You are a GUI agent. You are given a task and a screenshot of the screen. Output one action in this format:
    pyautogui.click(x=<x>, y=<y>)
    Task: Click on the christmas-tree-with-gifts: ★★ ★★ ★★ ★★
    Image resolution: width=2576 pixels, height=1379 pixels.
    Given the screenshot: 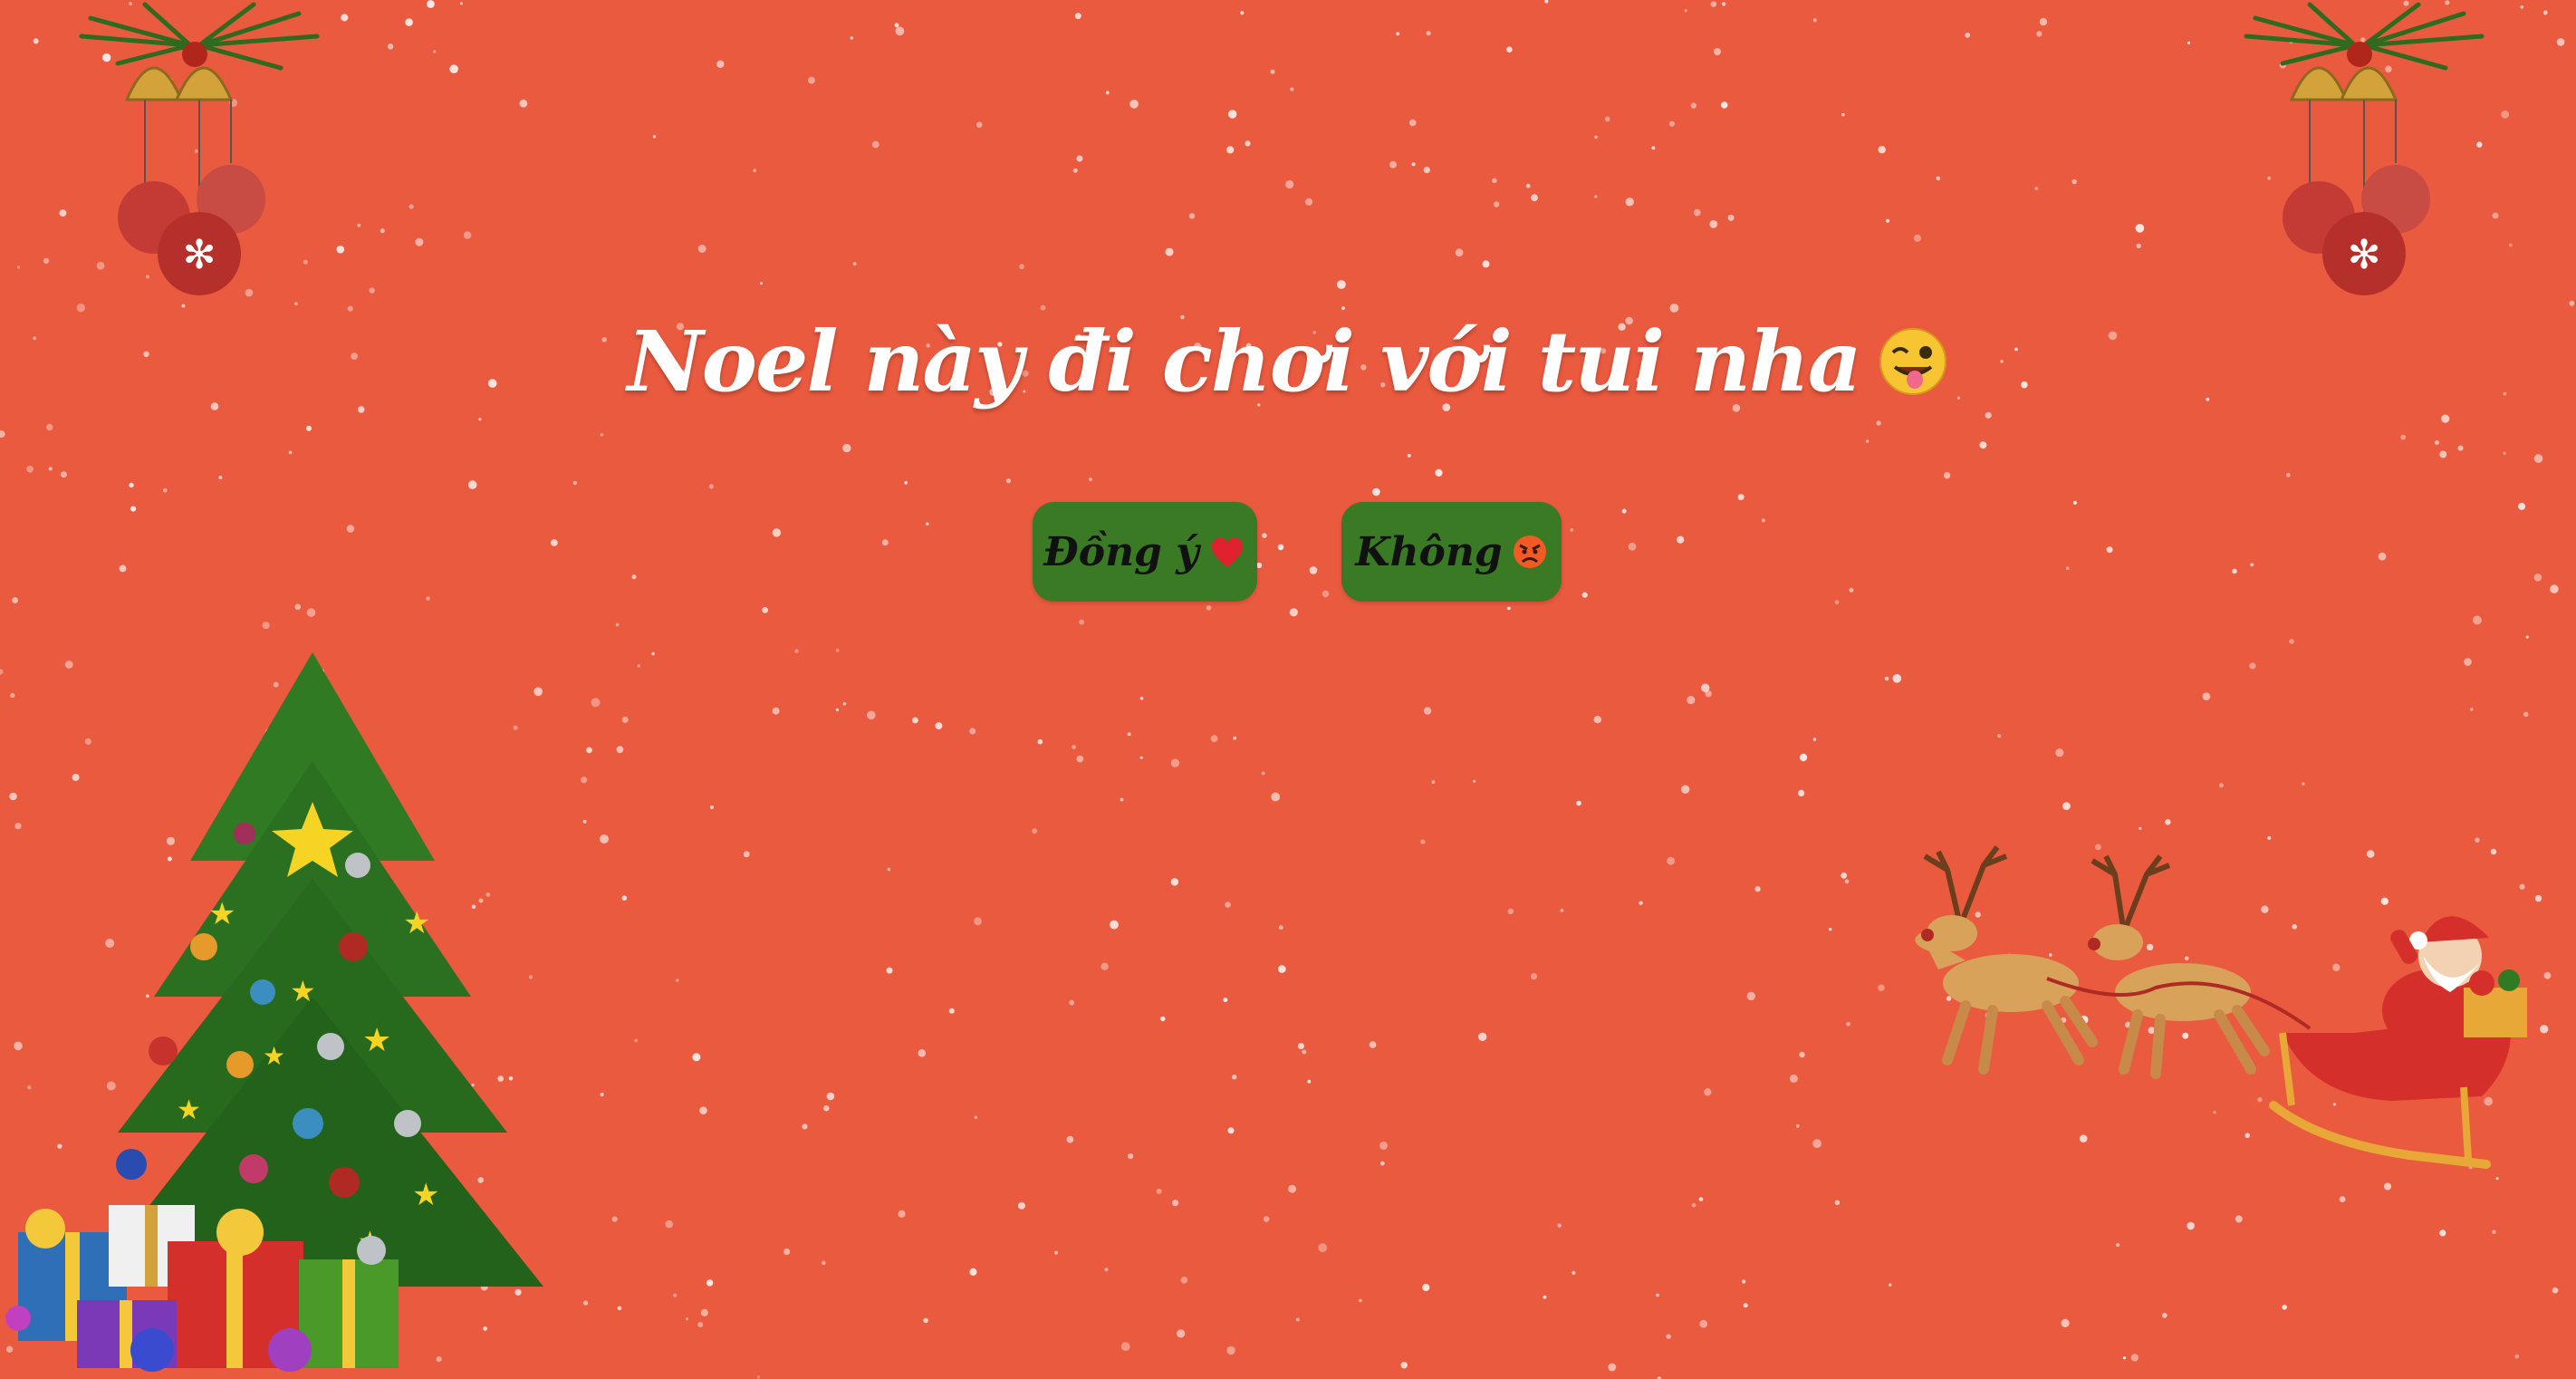 What is the action you would take?
    pyautogui.click(x=274, y=1012)
    